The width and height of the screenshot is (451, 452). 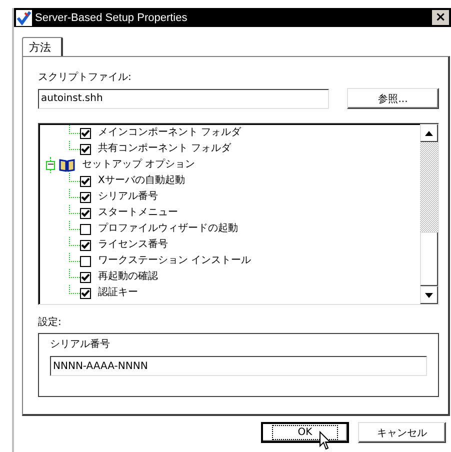 I want to click on down-arrow-icon, so click(x=429, y=295).